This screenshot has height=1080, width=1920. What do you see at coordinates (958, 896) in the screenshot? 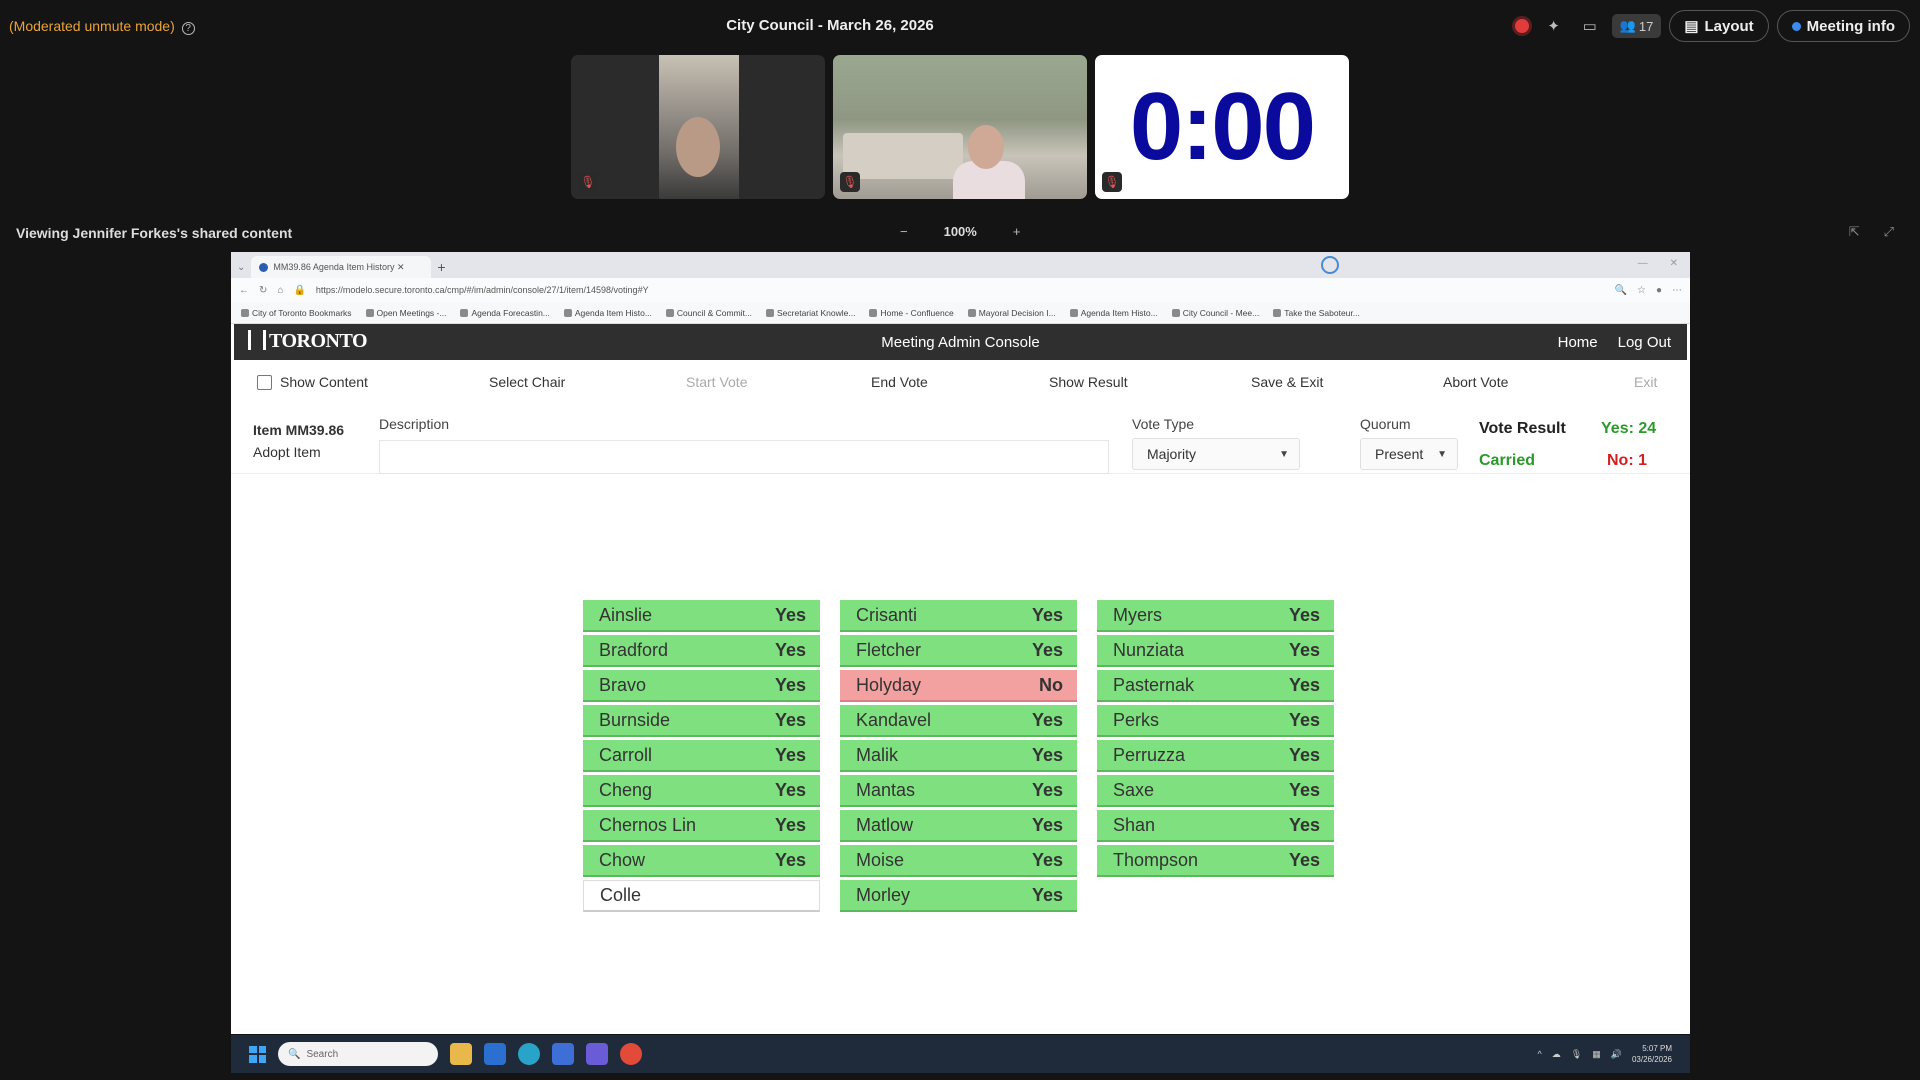
I see `councillor-vote-row: Morley Yes` at bounding box center [958, 896].